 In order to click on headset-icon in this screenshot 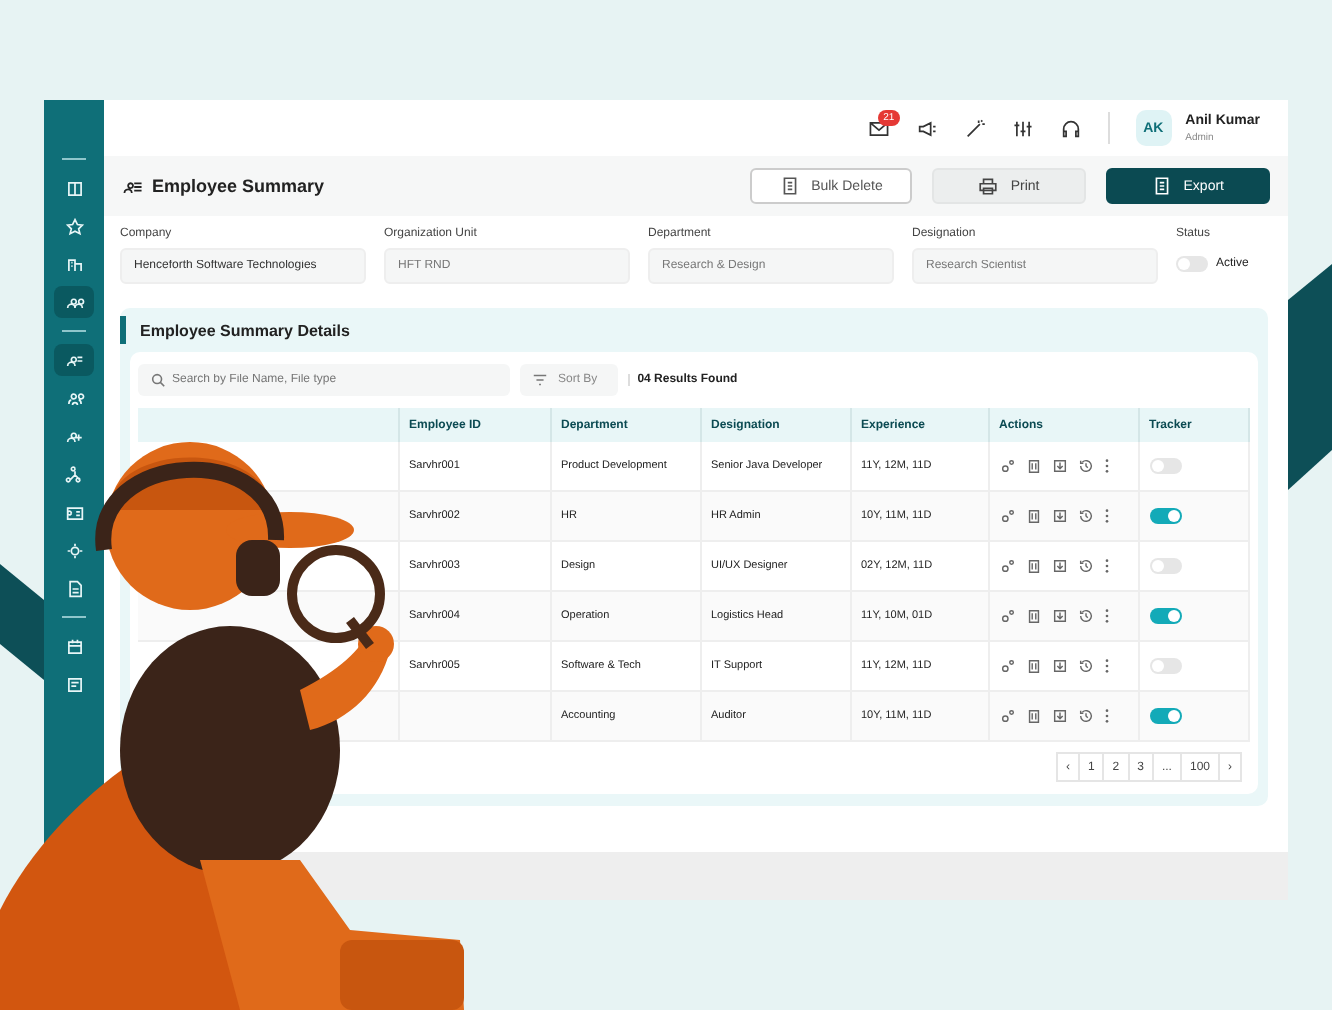, I will do `click(1070, 128)`.